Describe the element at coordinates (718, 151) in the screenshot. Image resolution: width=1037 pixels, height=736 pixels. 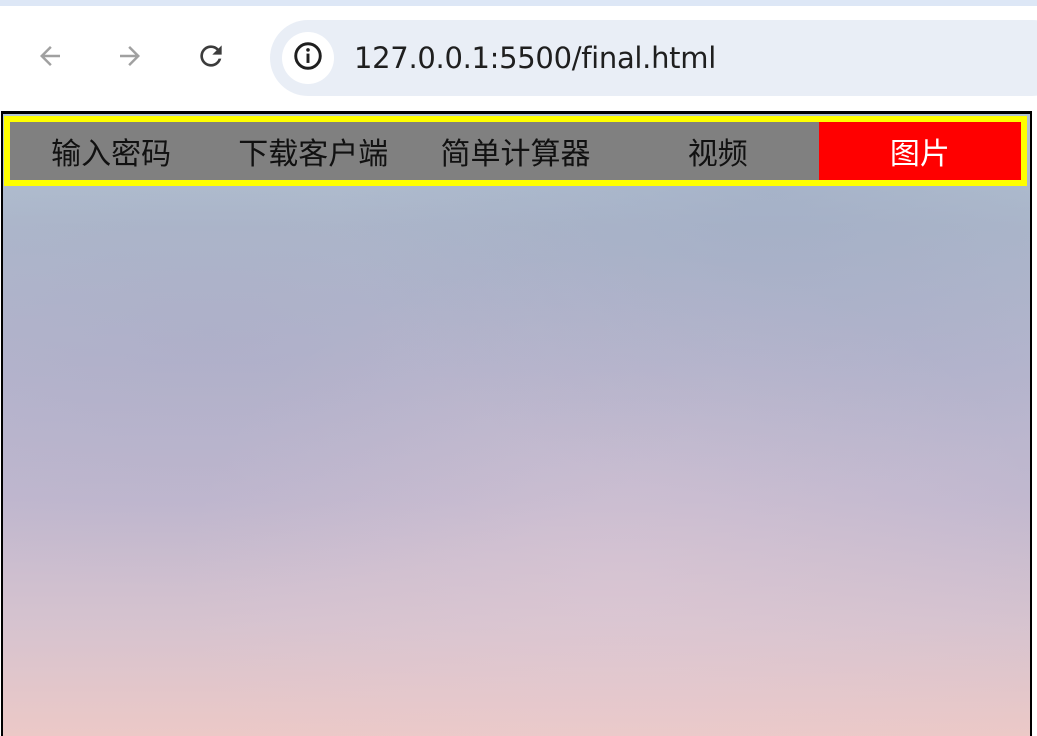
I see `nav-item-video: 视频` at that location.